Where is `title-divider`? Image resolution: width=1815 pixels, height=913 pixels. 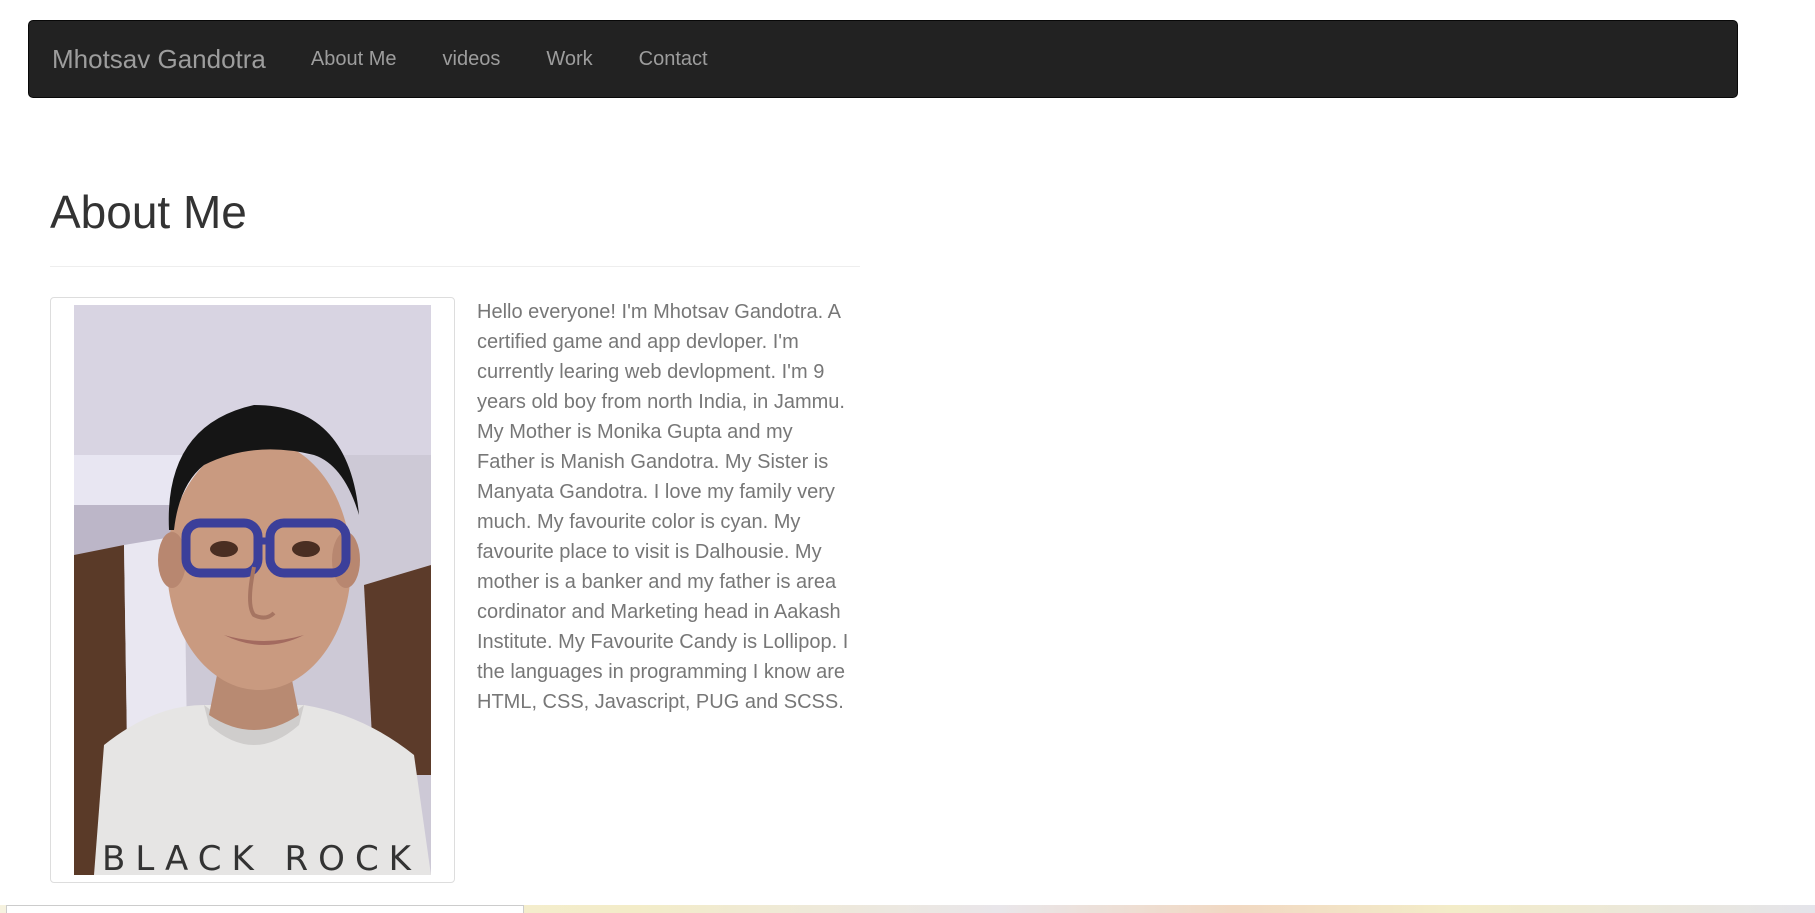 title-divider is located at coordinates (455, 266).